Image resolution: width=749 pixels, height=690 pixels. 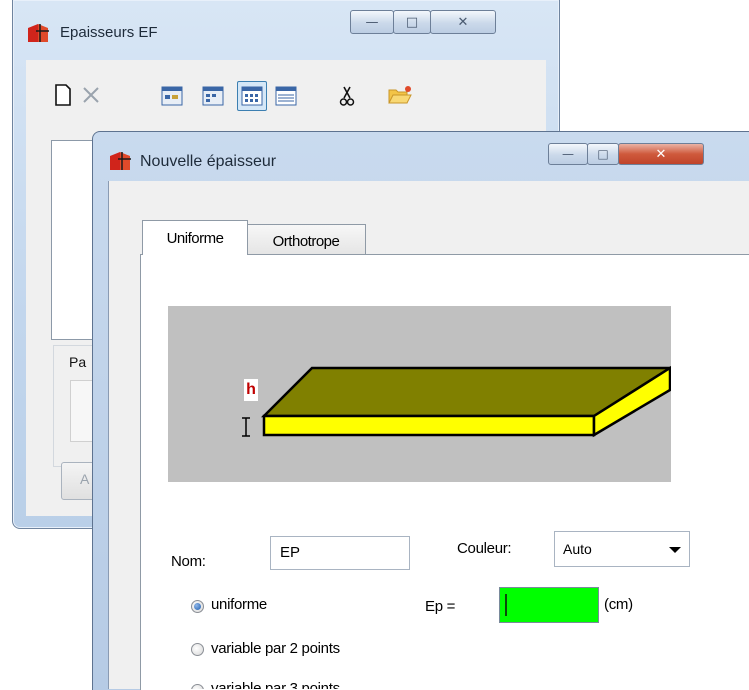 I want to click on height-label: h, so click(x=251, y=390).